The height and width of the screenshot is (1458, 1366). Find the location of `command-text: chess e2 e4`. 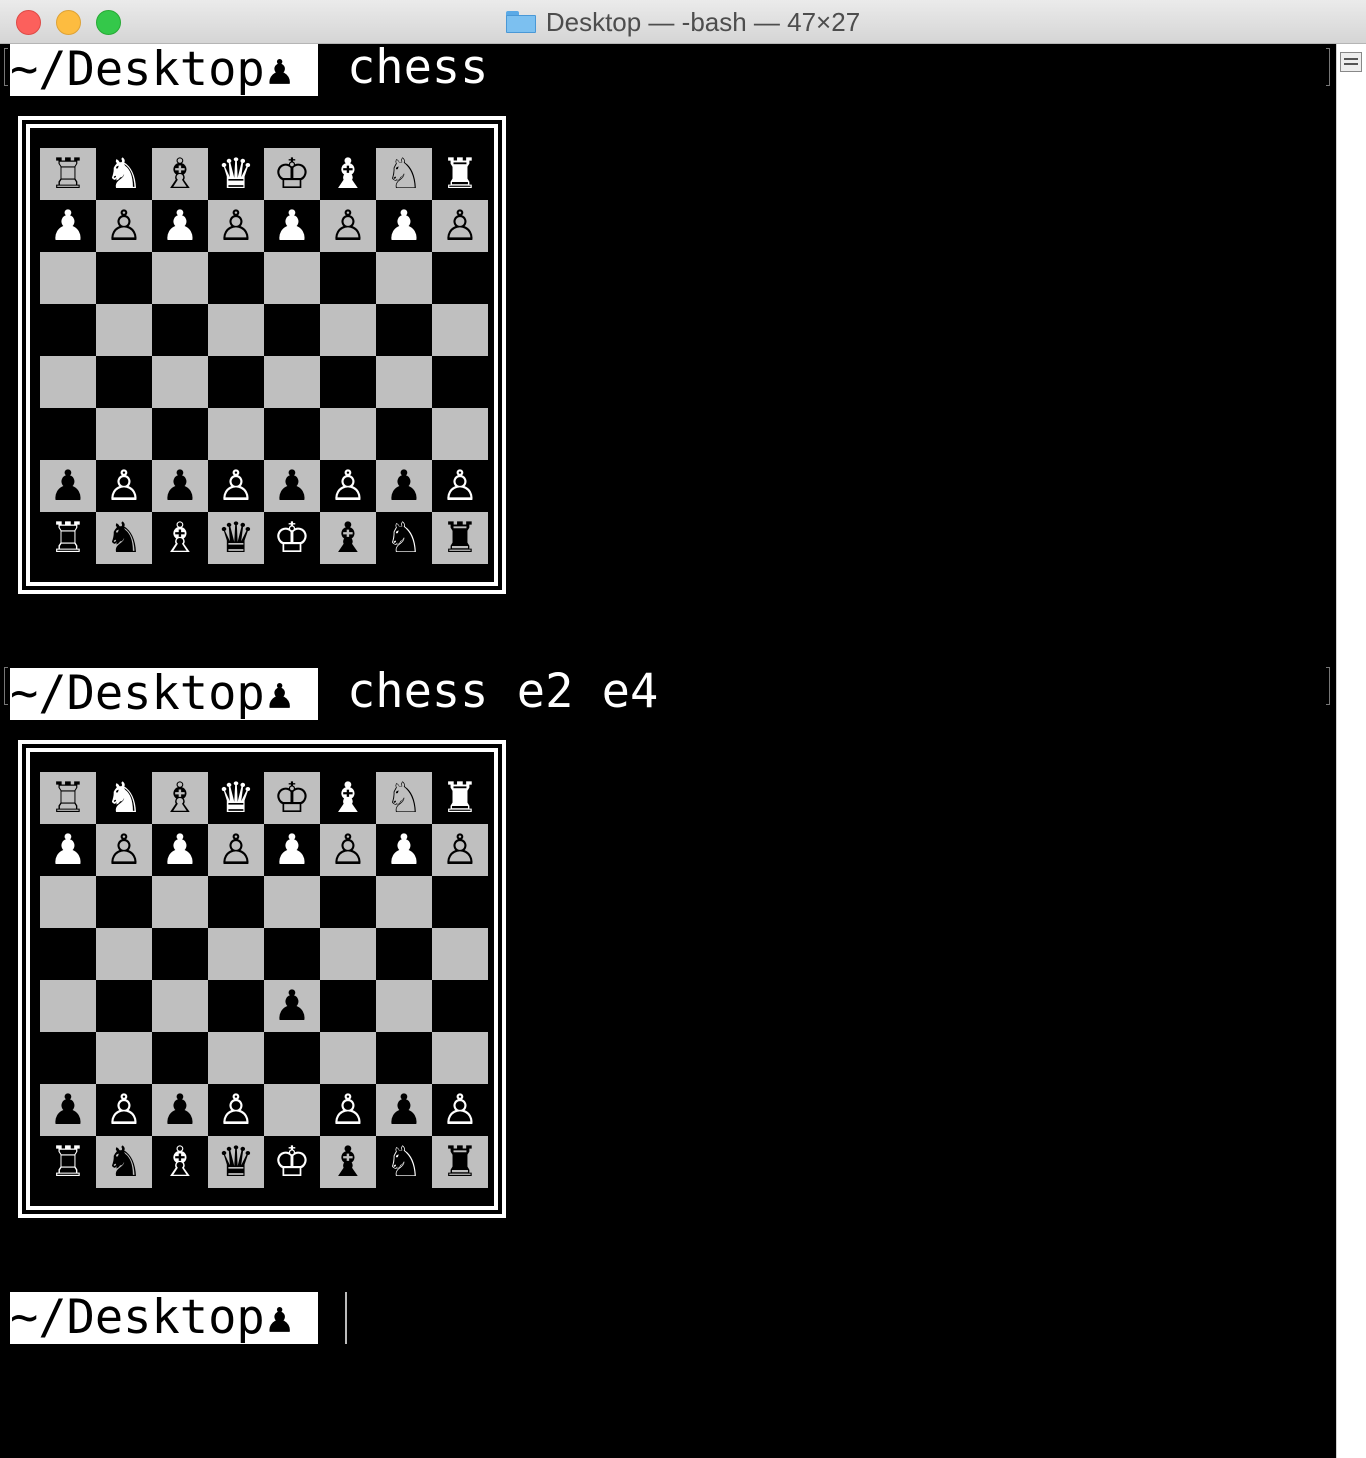

command-text: chess e2 e4 is located at coordinates (503, 691).